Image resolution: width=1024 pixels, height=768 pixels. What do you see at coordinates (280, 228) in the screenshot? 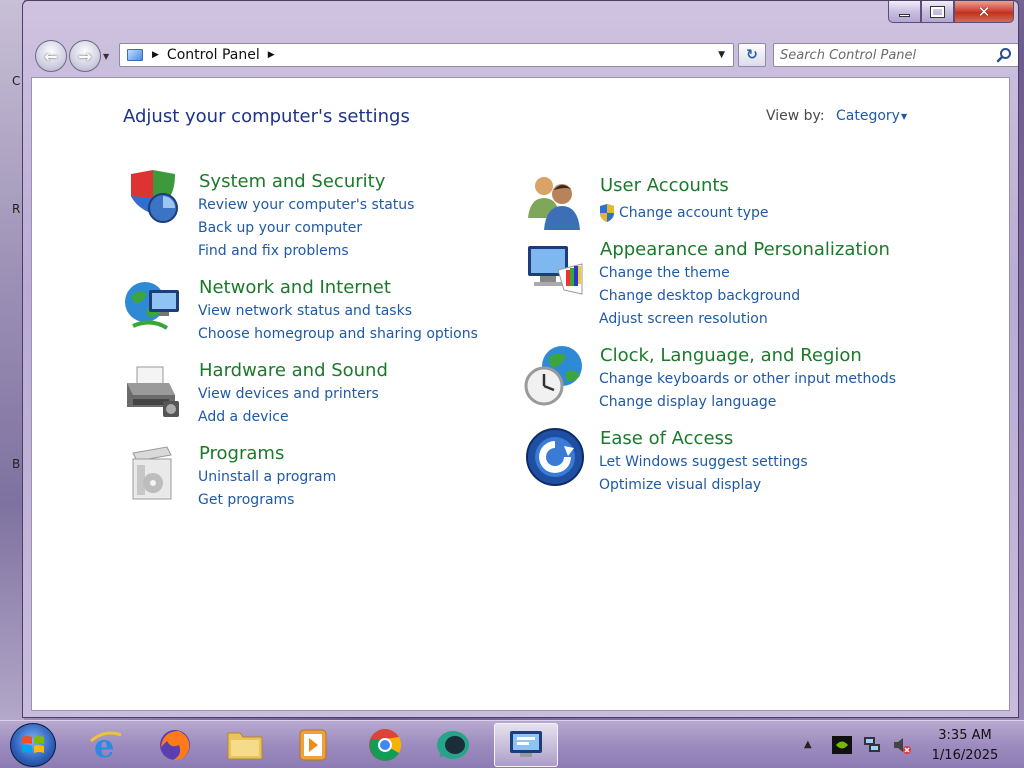
I see `link-back-up: Back up your computer` at bounding box center [280, 228].